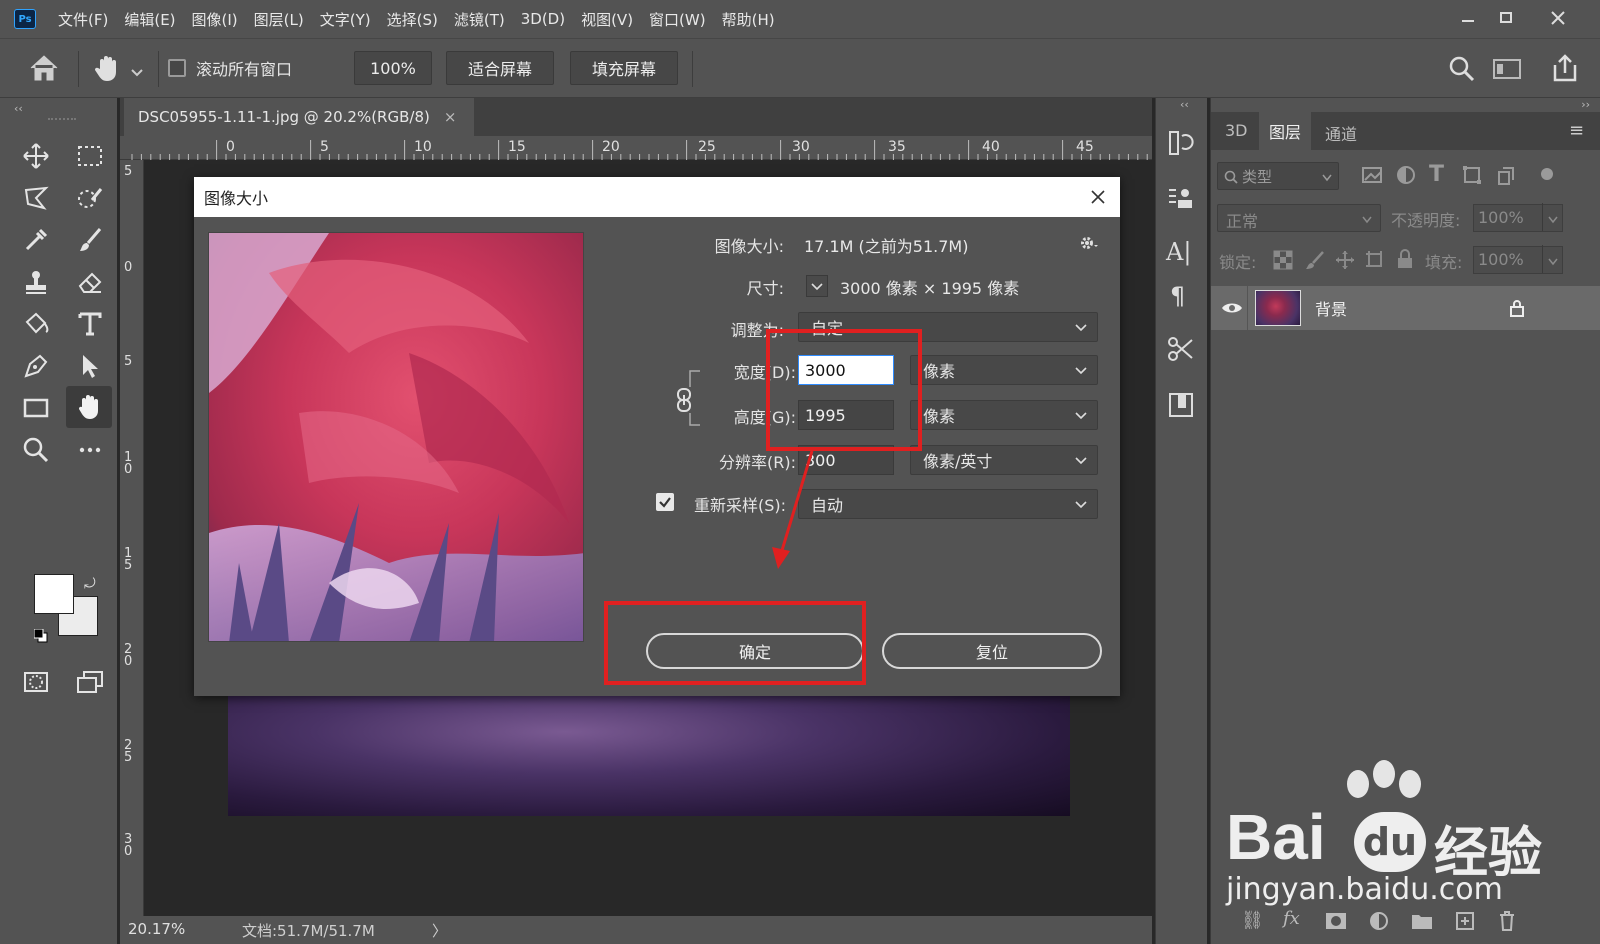 This screenshot has height=944, width=1600. I want to click on lasso-tool, so click(36, 198).